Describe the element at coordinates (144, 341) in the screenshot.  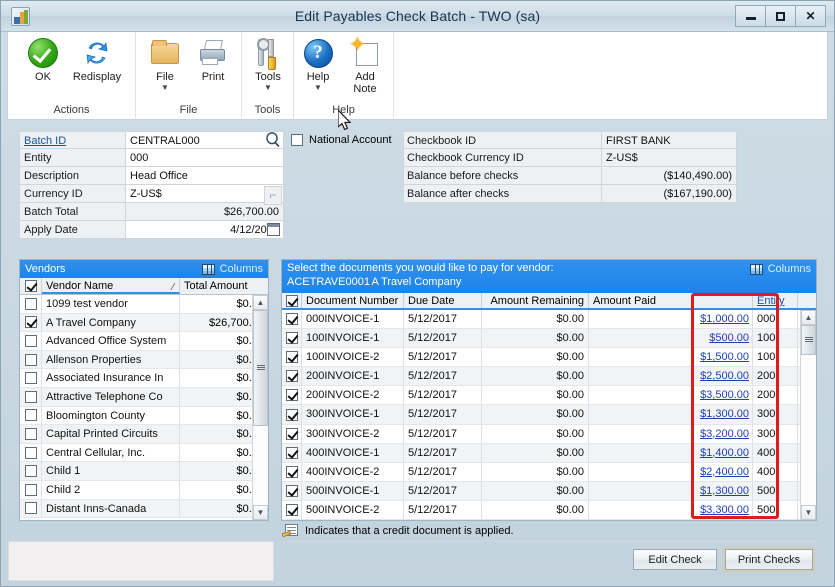
I see `table-row: Advanced Office System $0.00` at that location.